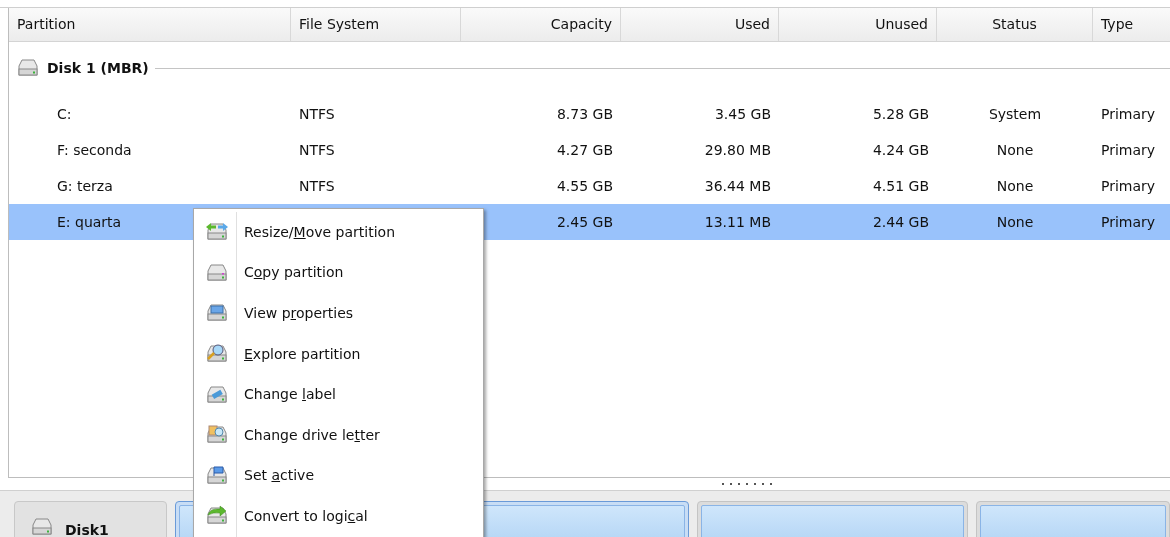 The width and height of the screenshot is (1170, 537). I want to click on tag-drive-icon, so click(217, 394).